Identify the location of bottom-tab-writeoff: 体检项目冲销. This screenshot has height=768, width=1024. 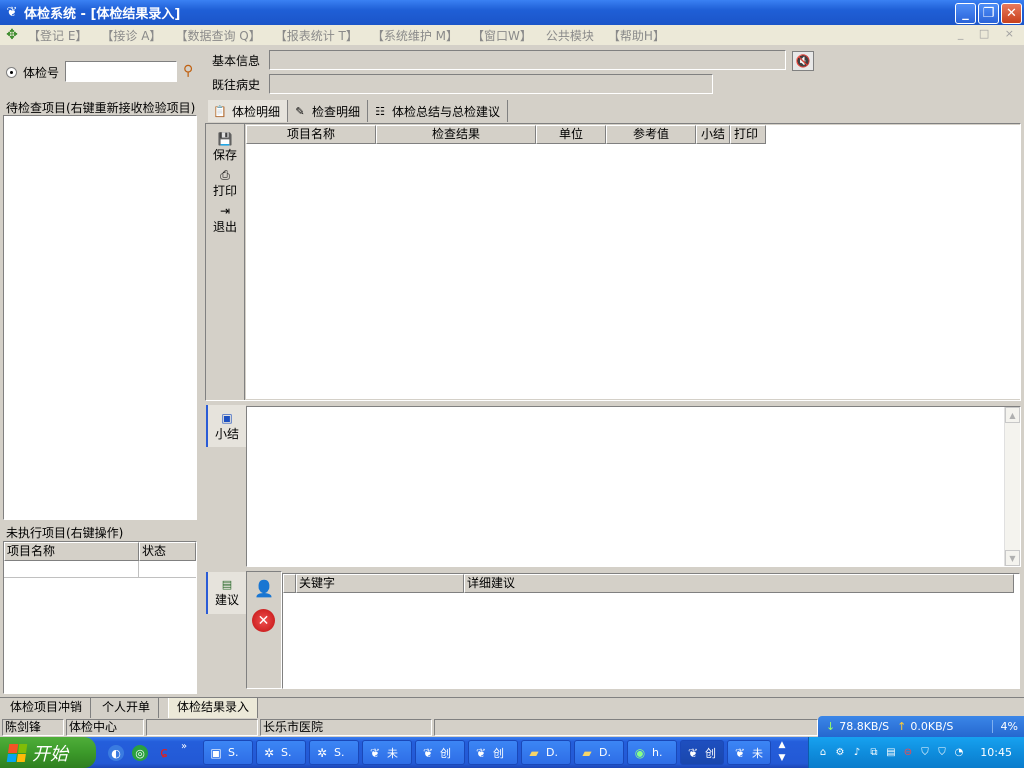
(47, 708).